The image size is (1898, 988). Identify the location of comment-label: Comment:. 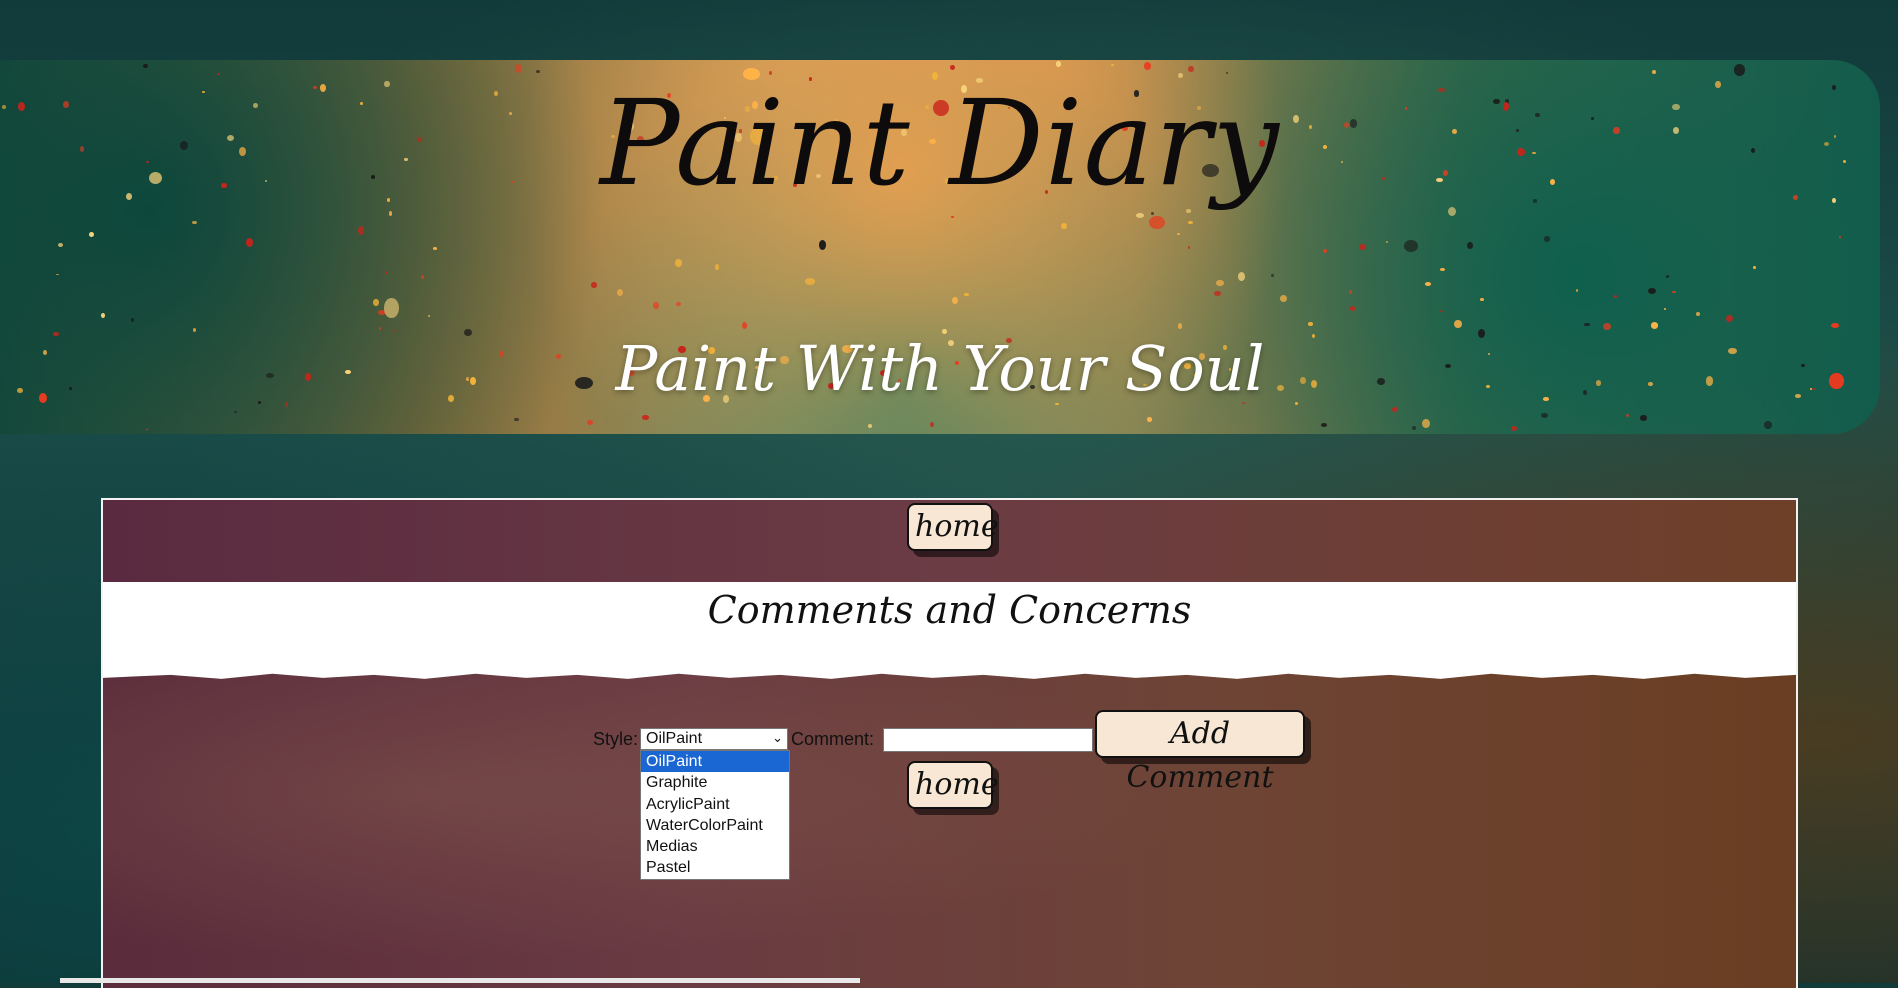
(833, 739).